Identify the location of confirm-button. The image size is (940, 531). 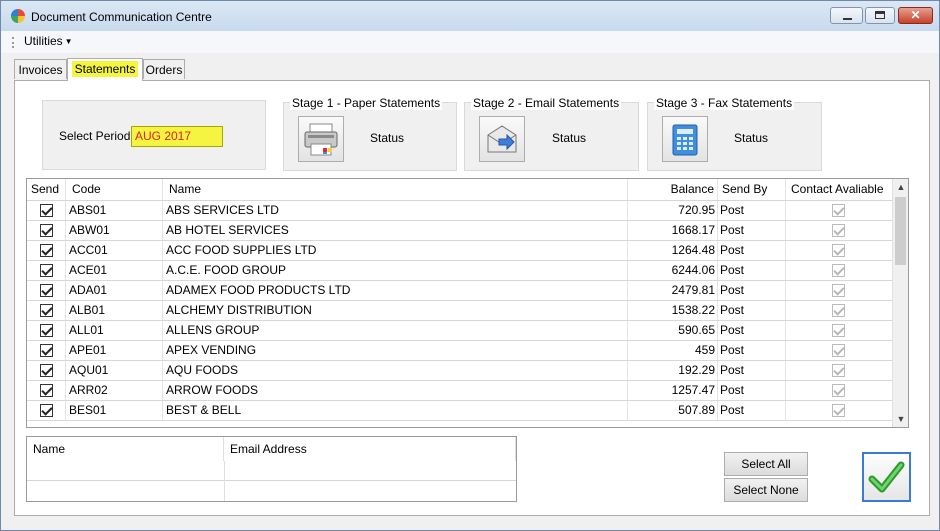
(886, 477).